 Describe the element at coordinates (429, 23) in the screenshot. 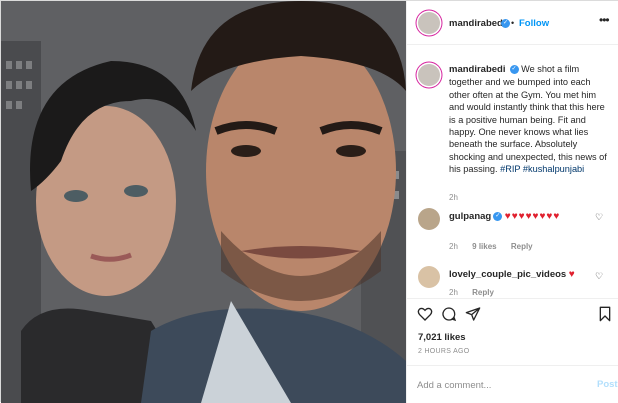

I see `avatar` at that location.